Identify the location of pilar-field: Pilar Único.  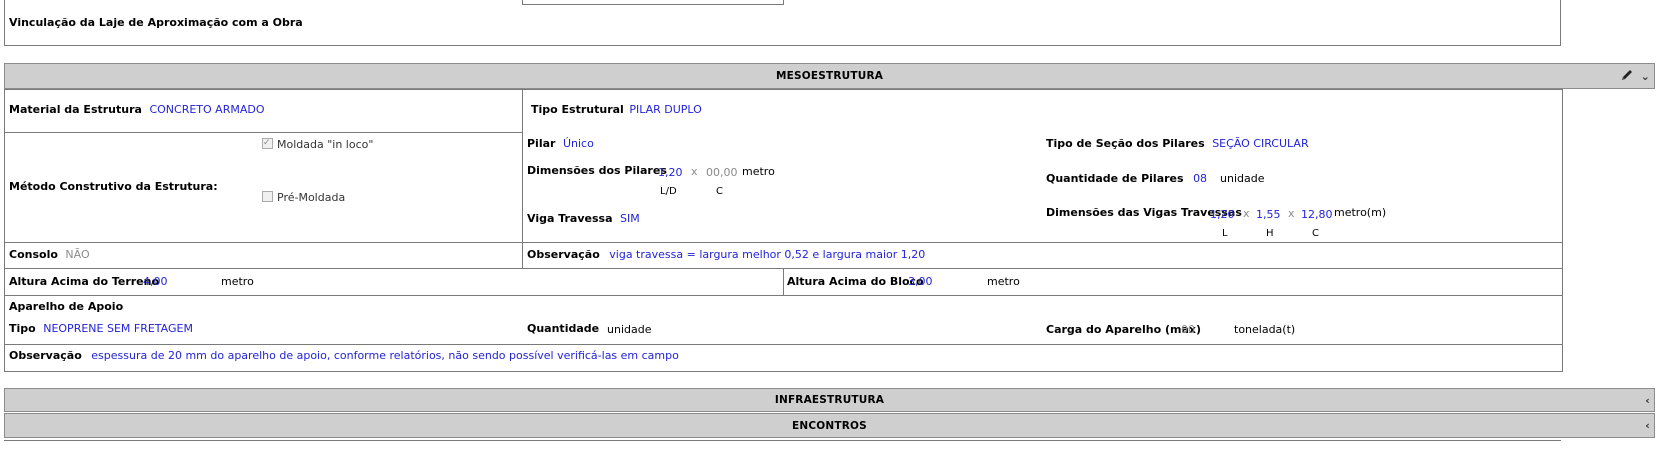
(560, 144).